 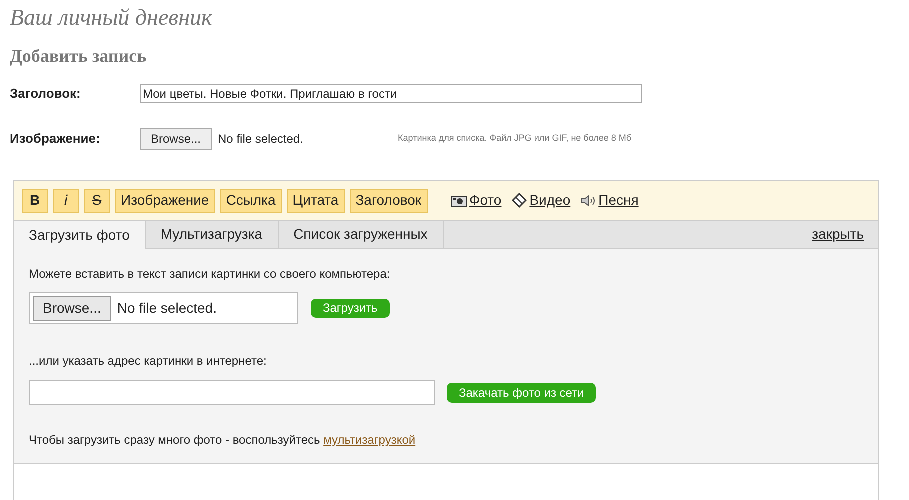 What do you see at coordinates (550, 200) in the screenshot?
I see `media-link: Видео` at bounding box center [550, 200].